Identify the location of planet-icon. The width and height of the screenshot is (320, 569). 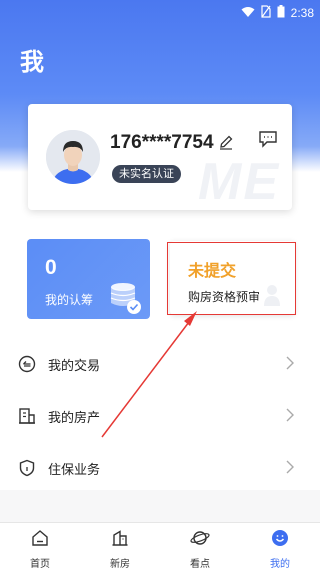
(200, 540).